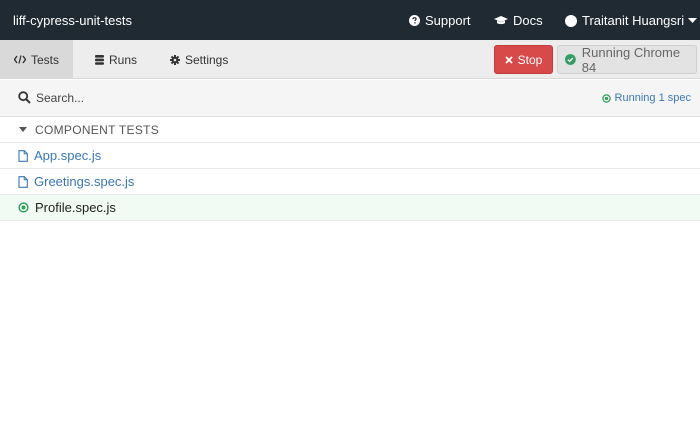 The width and height of the screenshot is (700, 448). Describe the element at coordinates (509, 59) in the screenshot. I see `close-icon` at that location.